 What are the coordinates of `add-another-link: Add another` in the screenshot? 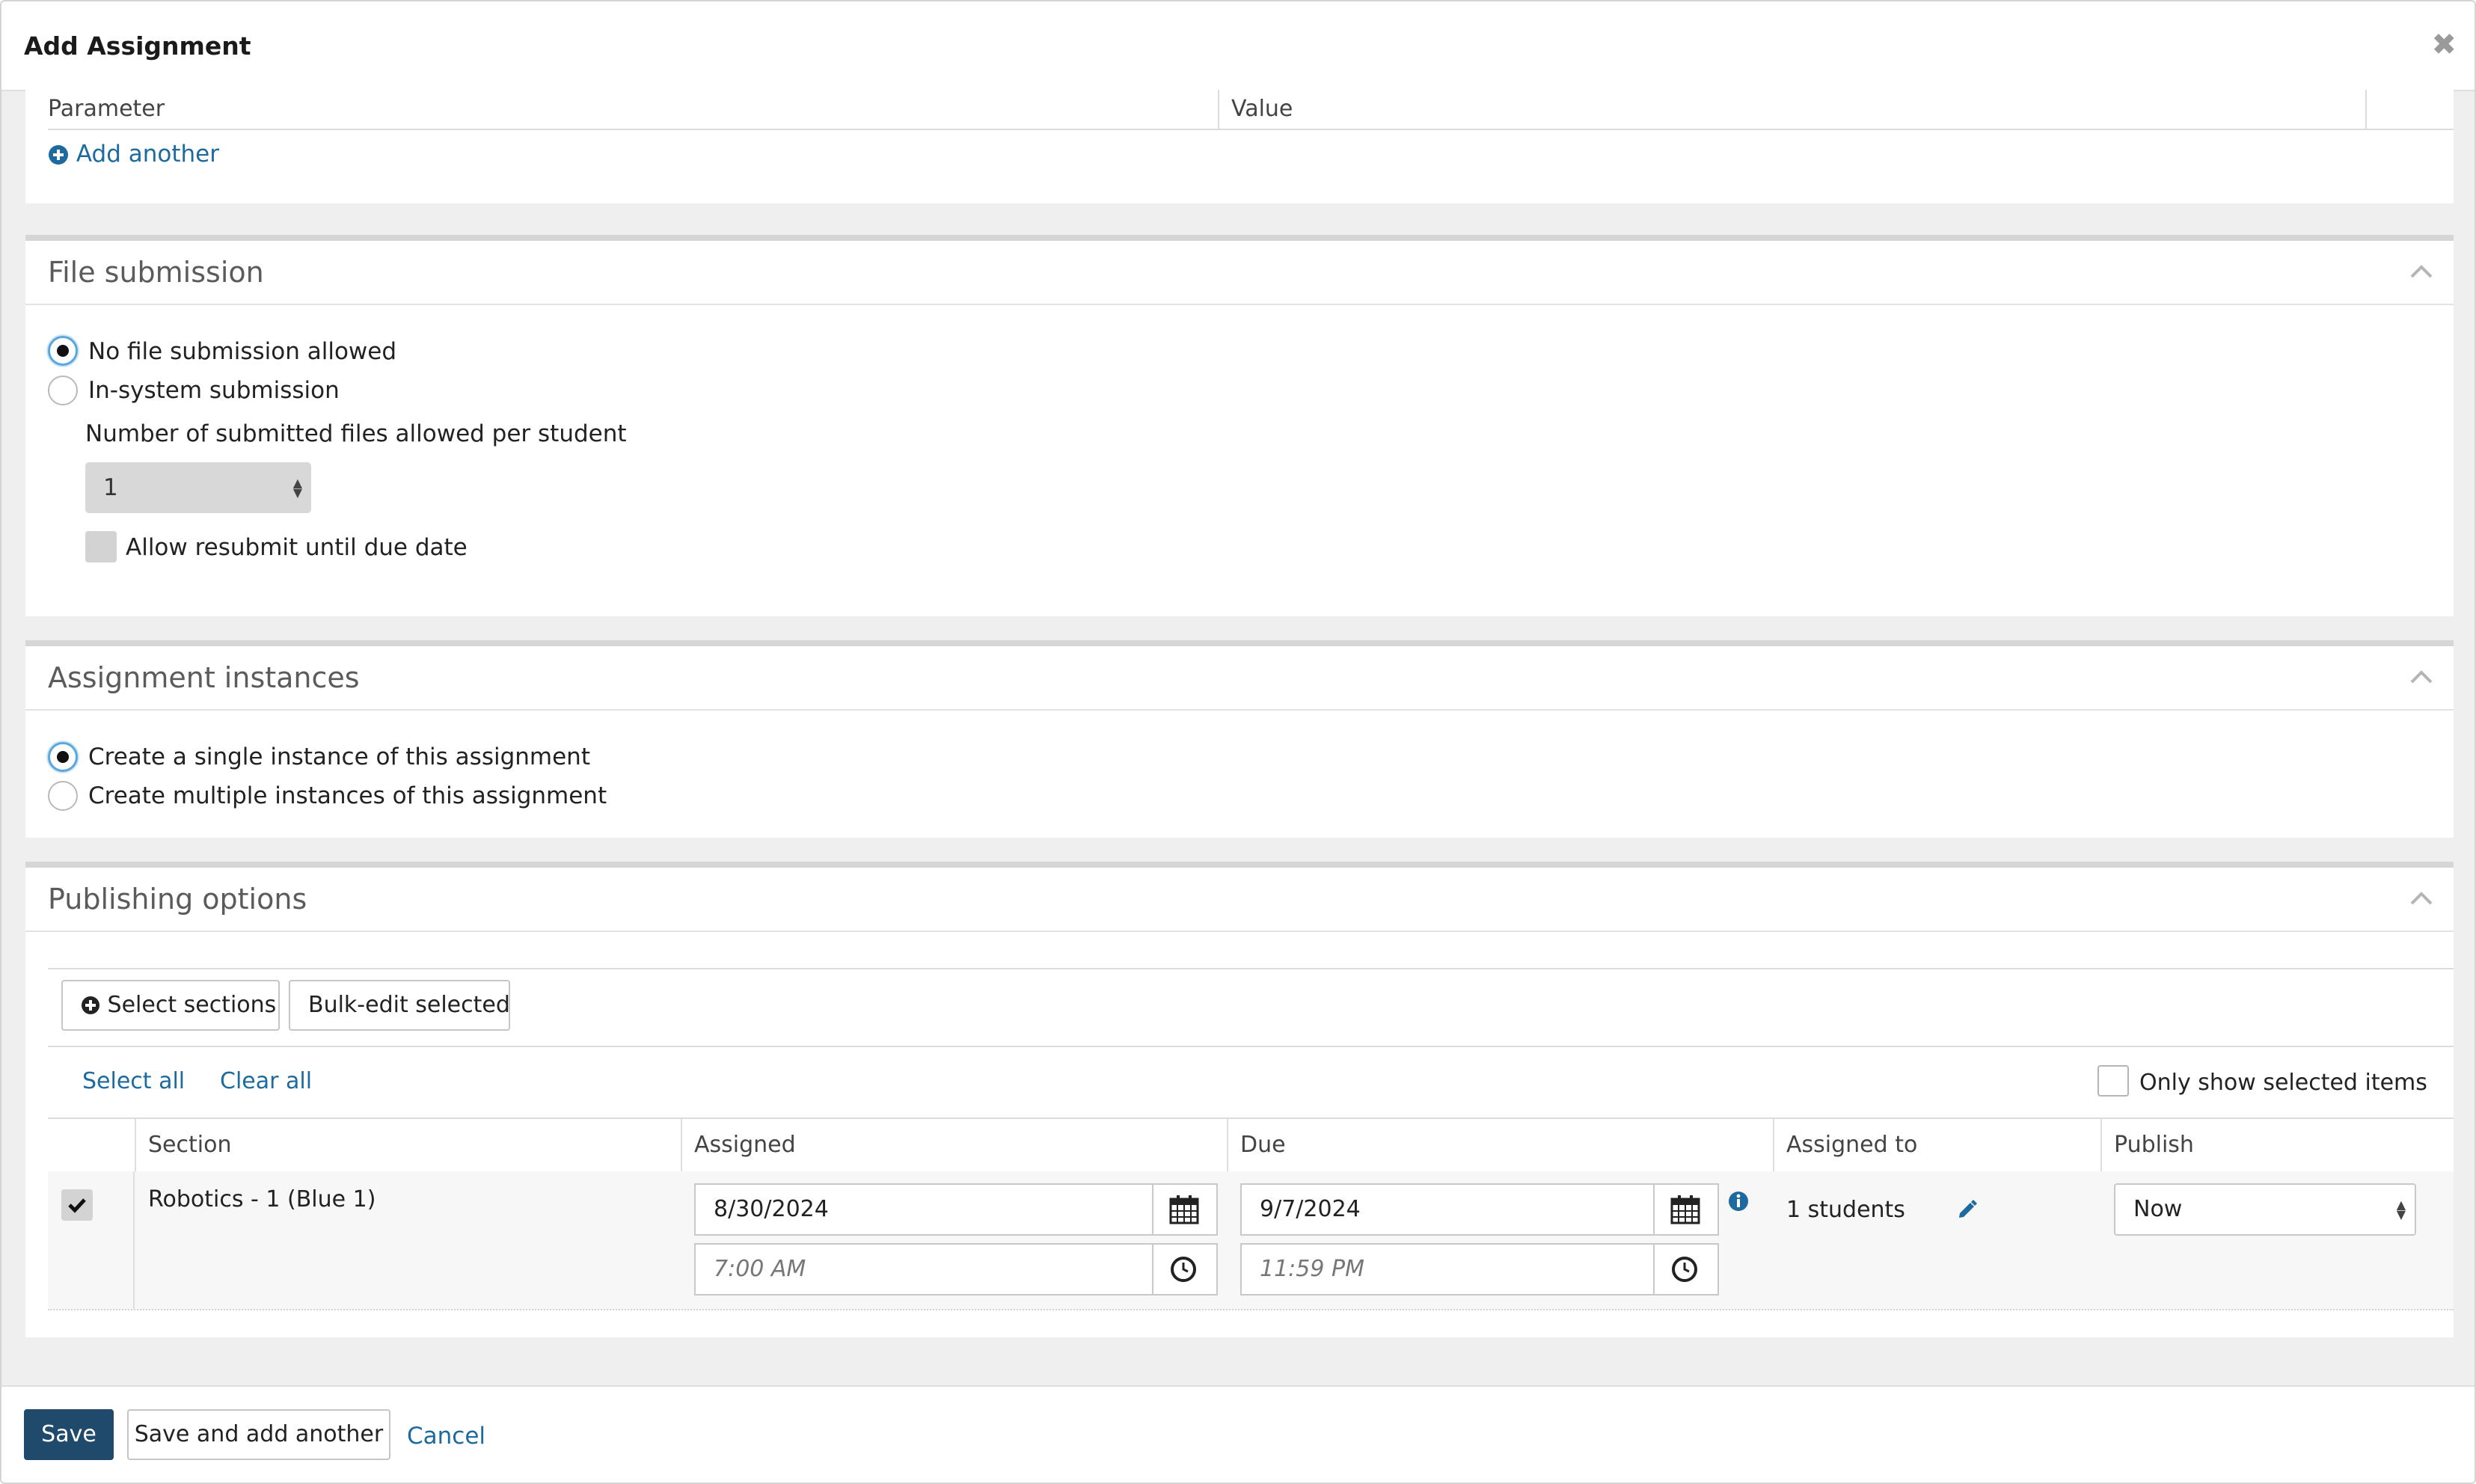 It's located at (133, 154).